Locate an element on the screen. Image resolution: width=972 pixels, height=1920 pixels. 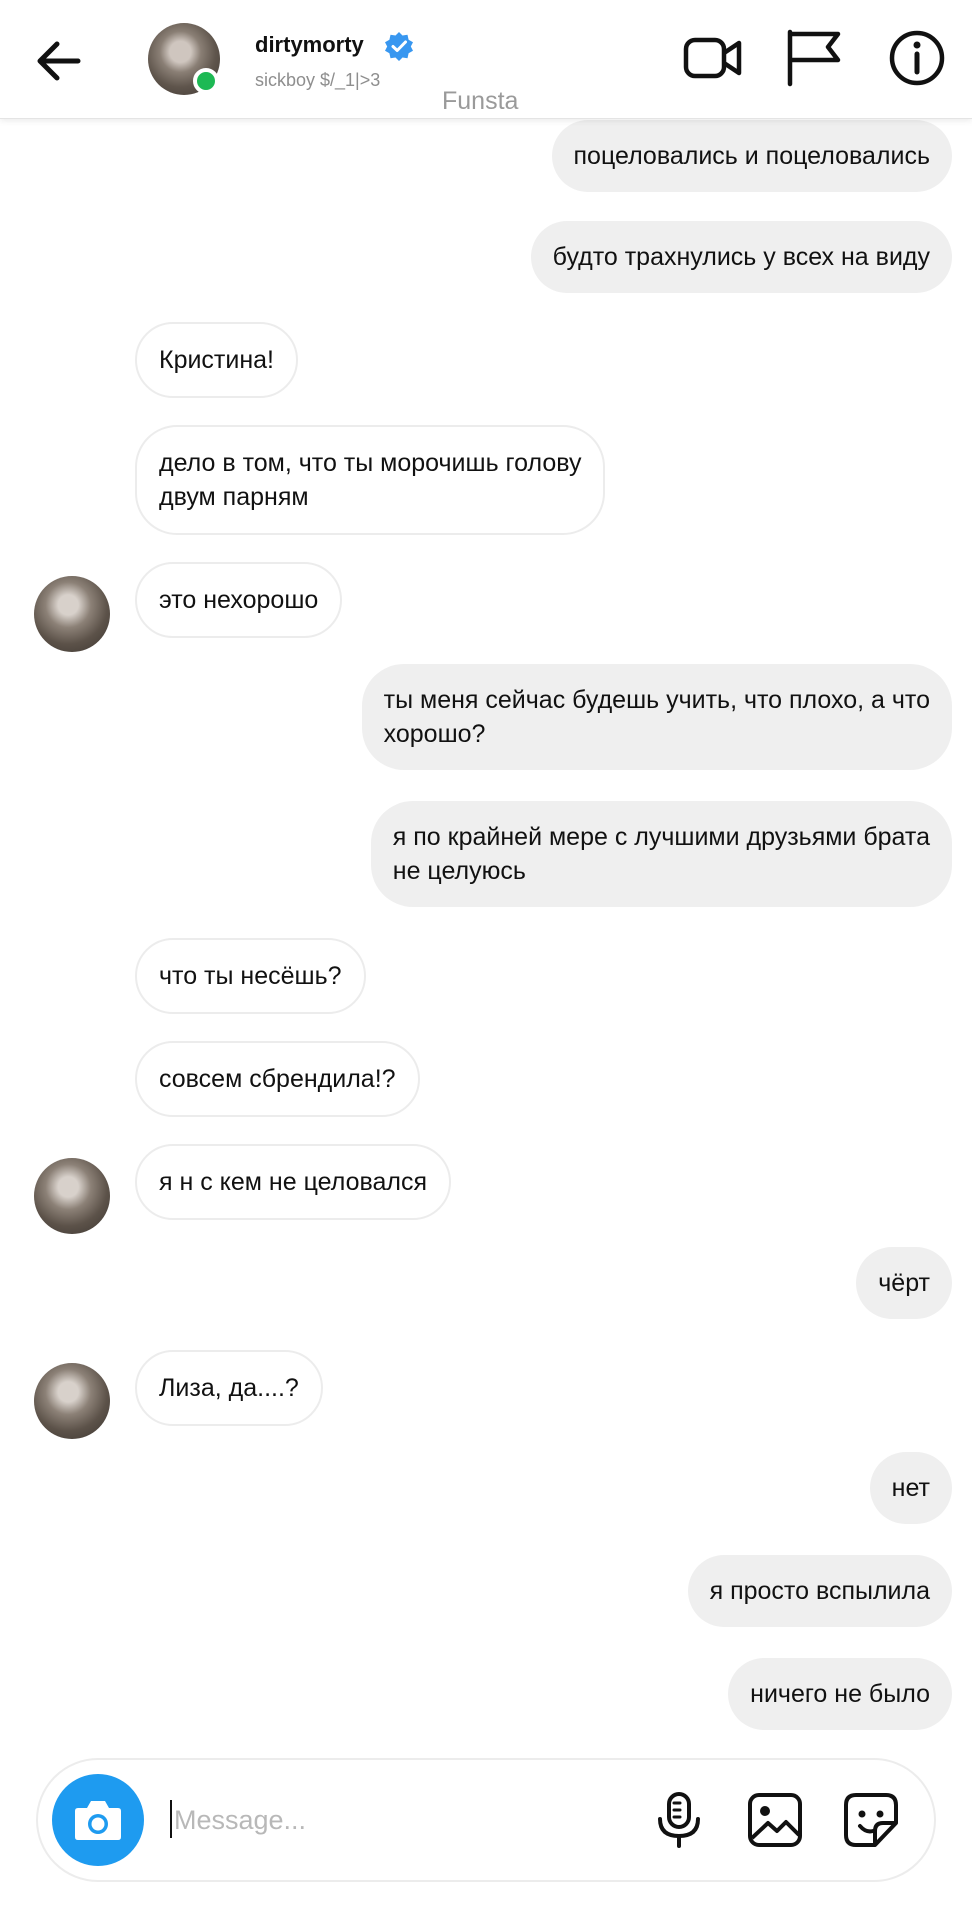
message-line: это нехорошо is located at coordinates (239, 600).